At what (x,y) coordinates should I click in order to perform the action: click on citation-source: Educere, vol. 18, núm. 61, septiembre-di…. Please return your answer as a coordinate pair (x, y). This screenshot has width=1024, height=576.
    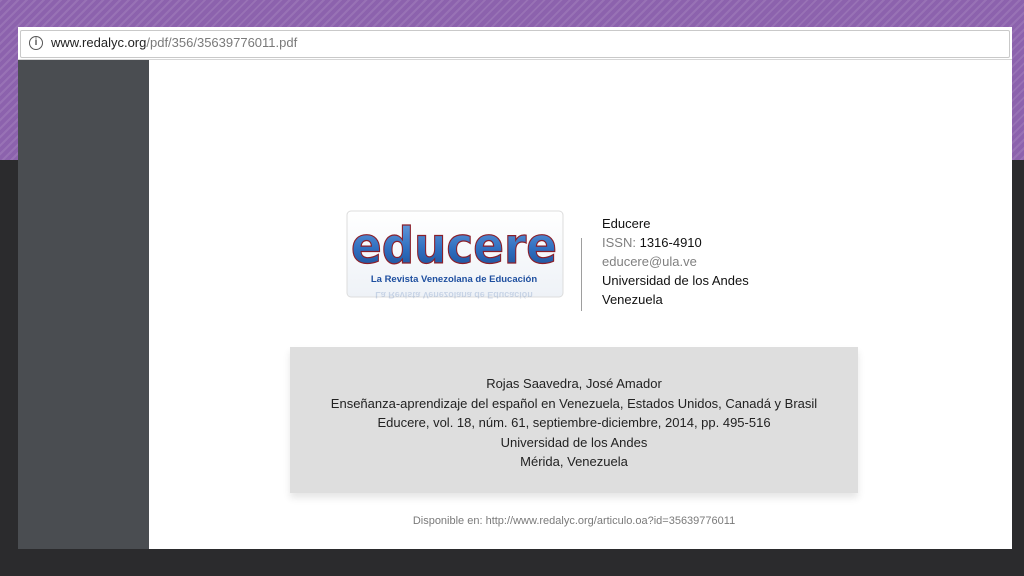
    Looking at the image, I should click on (574, 422).